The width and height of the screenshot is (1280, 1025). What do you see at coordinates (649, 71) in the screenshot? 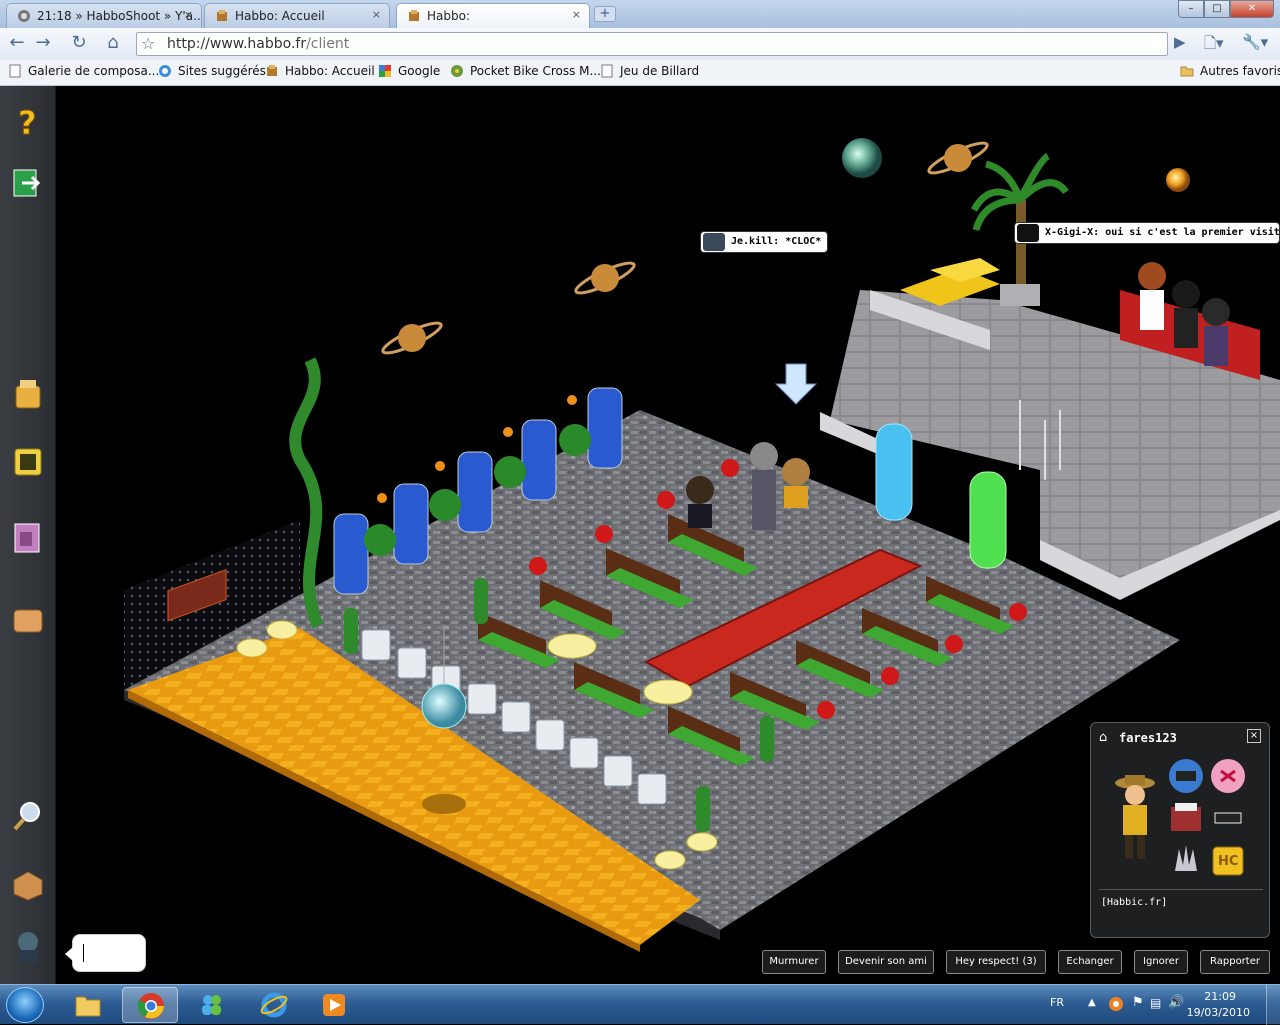
I see `bookmark-jeu-billard: Jeu de Billard` at bounding box center [649, 71].